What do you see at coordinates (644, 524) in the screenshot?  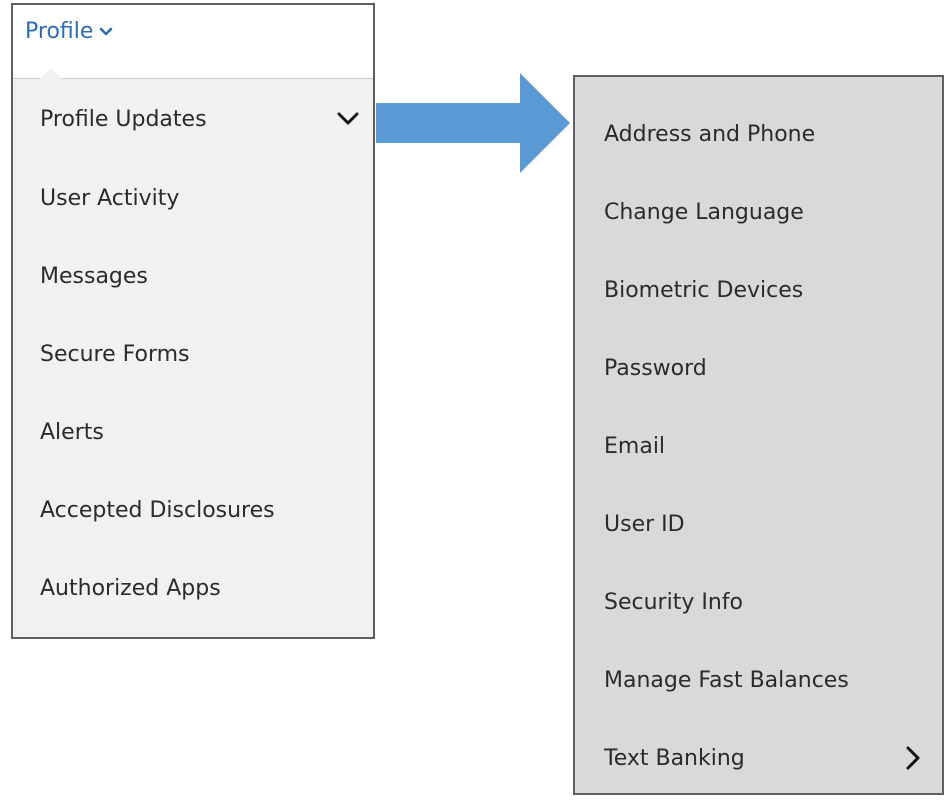 I see `submenu-item-label: User ID` at bounding box center [644, 524].